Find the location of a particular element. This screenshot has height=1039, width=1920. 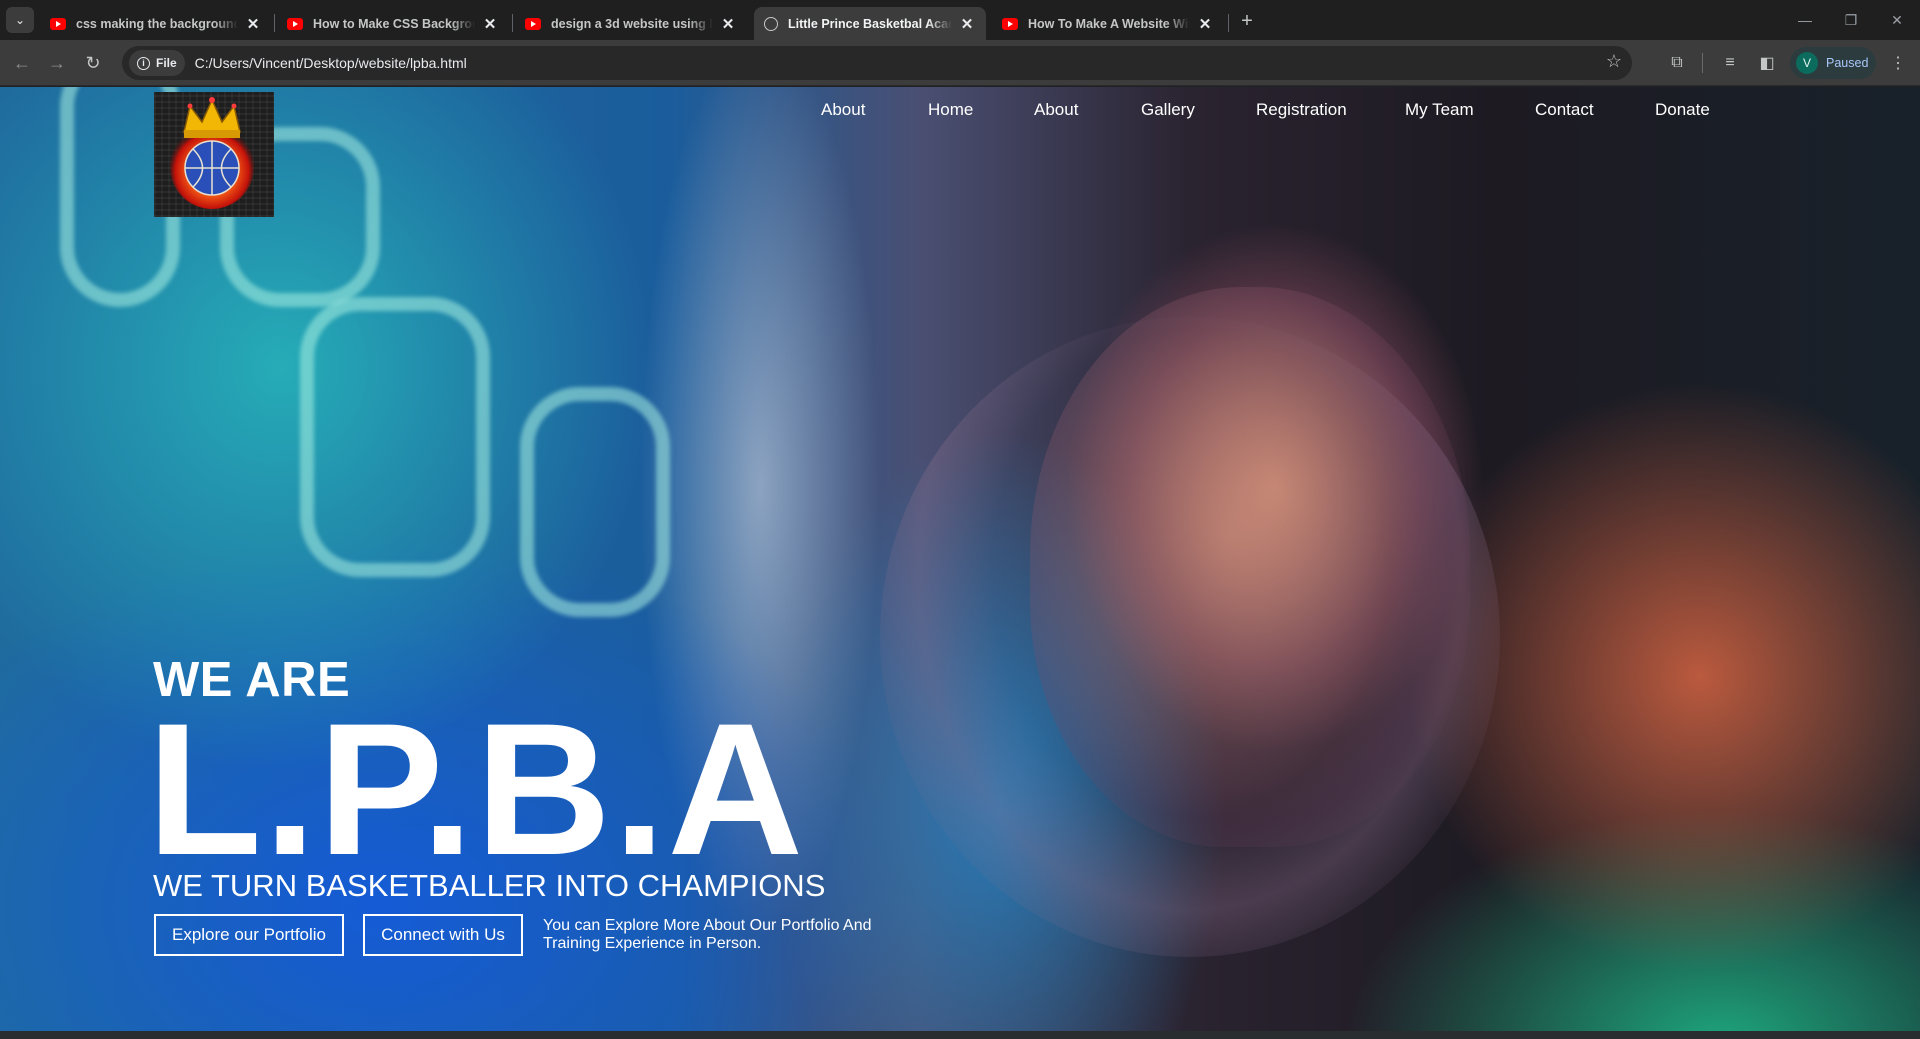

hero-tagline: WE TURN BASKETBALLER INTO CHAMPIONS is located at coordinates (489, 885).